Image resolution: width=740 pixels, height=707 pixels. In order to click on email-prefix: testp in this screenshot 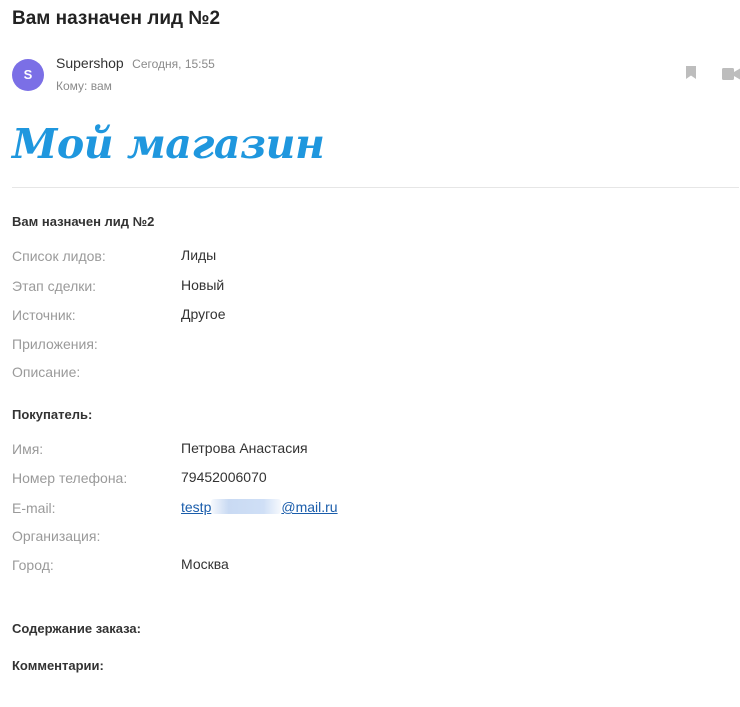, I will do `click(196, 507)`.